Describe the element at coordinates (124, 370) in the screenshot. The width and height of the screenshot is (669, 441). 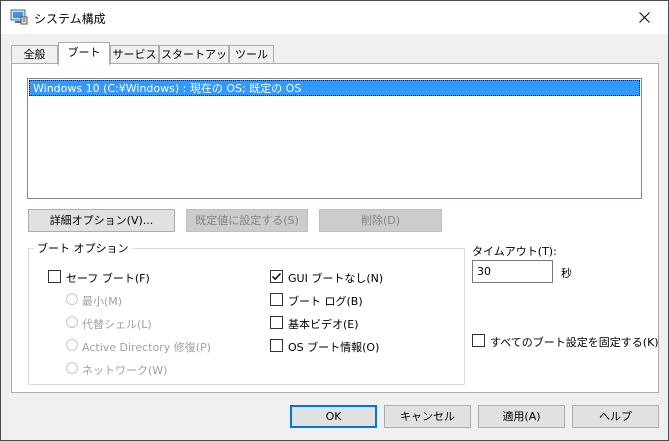
I see `radio-network-label: ネットワーク(W)` at that location.